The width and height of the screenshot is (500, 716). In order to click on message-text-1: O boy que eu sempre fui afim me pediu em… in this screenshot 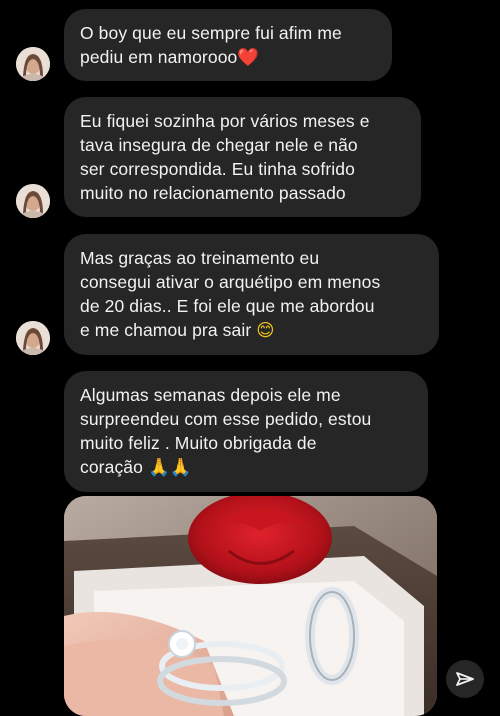, I will do `click(211, 45)`.